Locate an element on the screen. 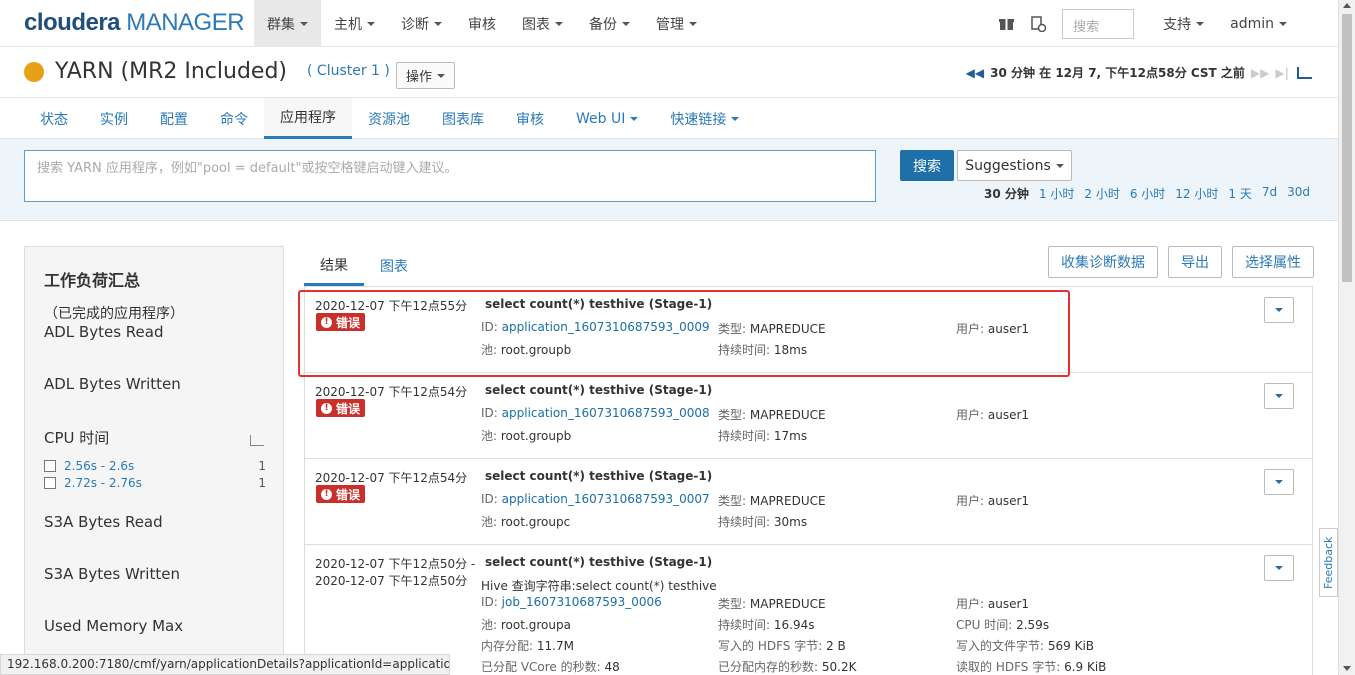 The height and width of the screenshot is (675, 1355). app-duration-field: 持续时间: 17ms is located at coordinates (763, 436).